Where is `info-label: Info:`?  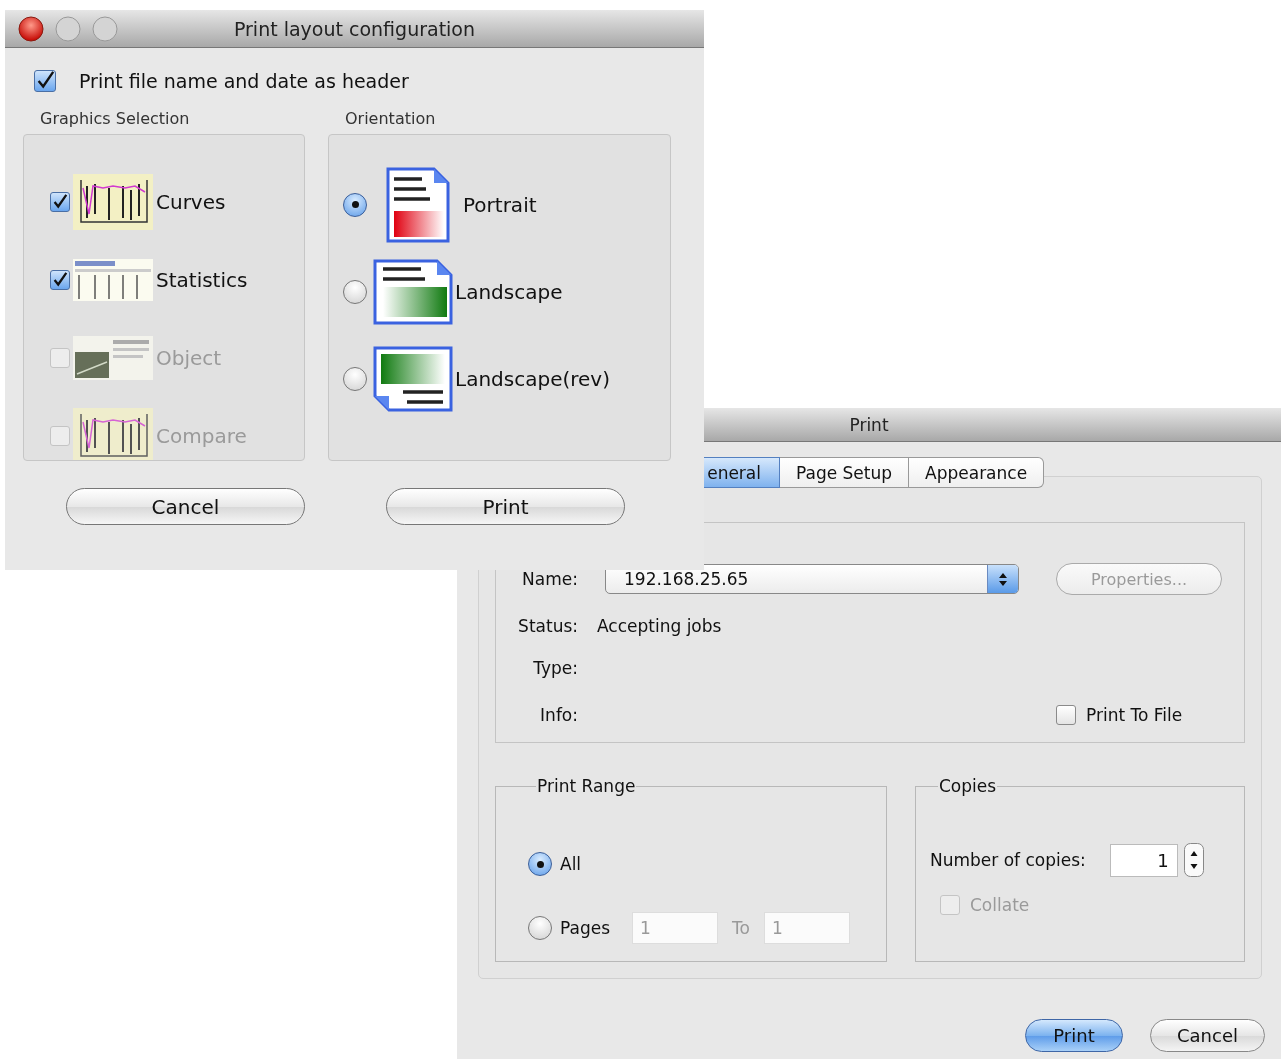 info-label: Info: is located at coordinates (559, 715).